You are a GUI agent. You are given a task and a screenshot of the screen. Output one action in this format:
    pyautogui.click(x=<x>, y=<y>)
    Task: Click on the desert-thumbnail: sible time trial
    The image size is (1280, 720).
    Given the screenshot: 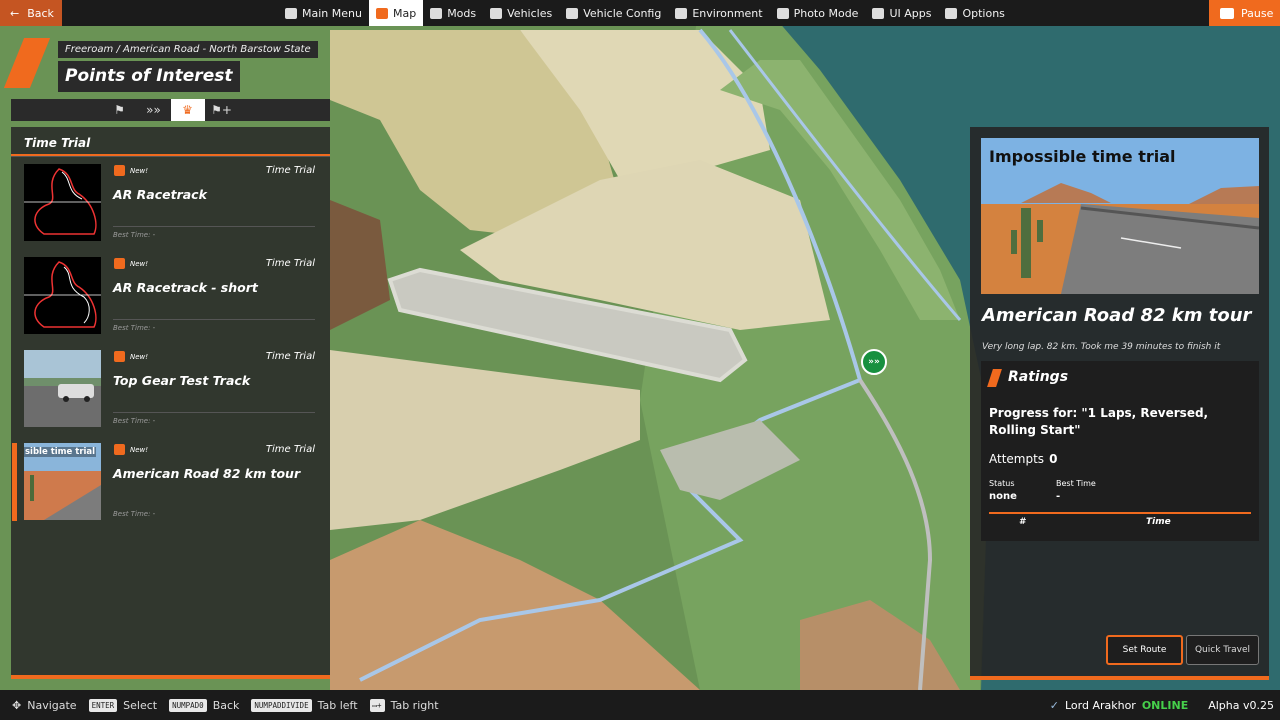 What is the action you would take?
    pyautogui.click(x=62, y=481)
    